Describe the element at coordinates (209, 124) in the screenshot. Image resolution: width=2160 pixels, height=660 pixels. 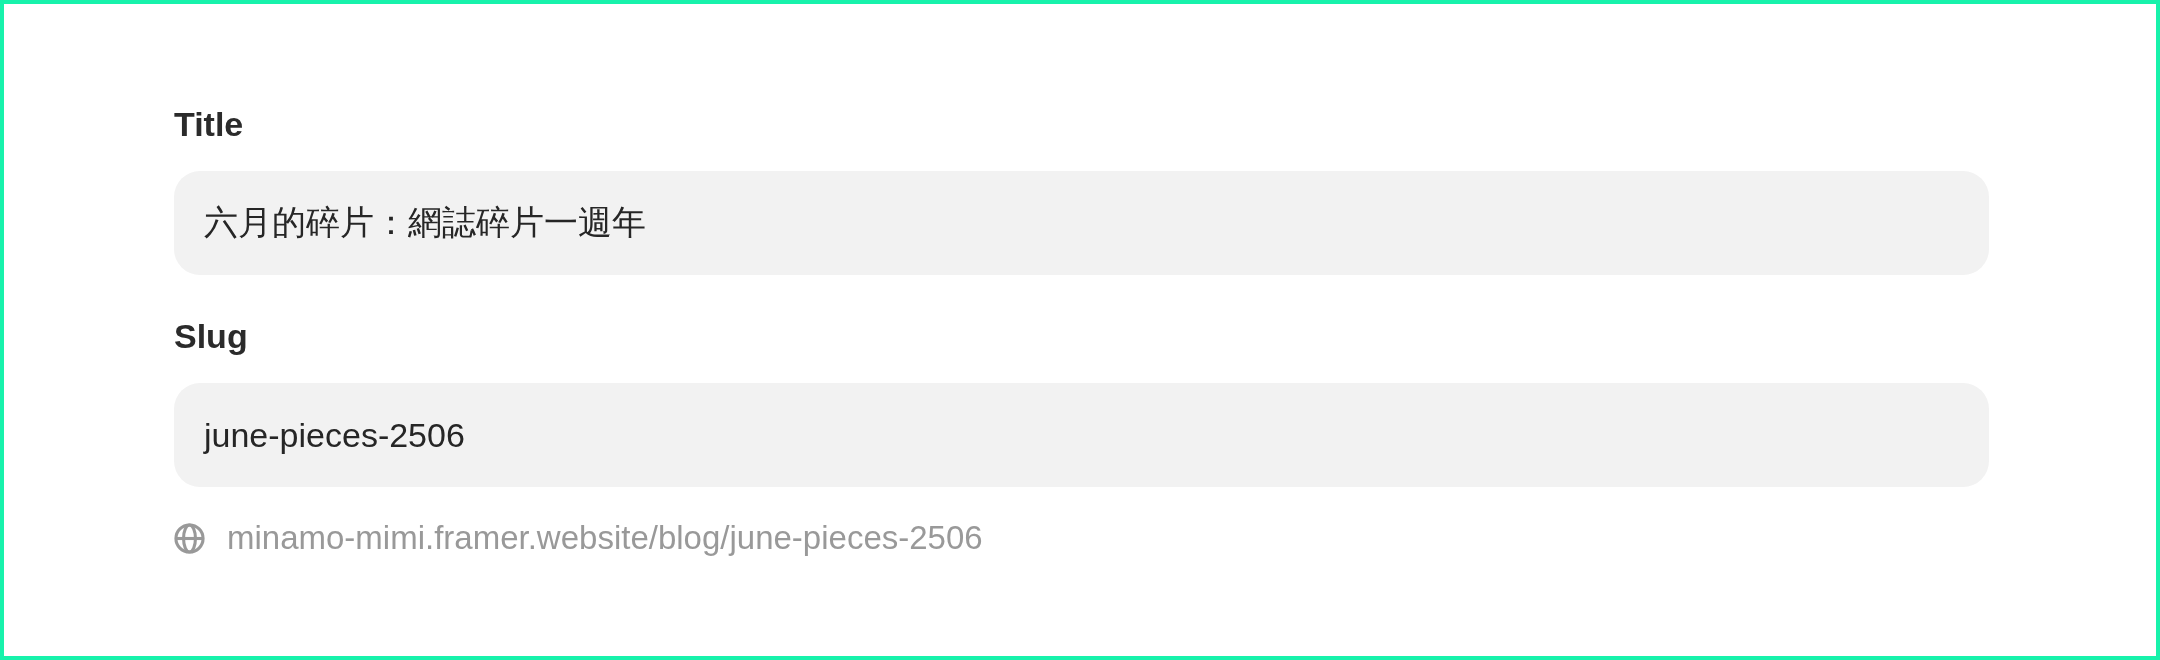
I see `field-label: Title` at that location.